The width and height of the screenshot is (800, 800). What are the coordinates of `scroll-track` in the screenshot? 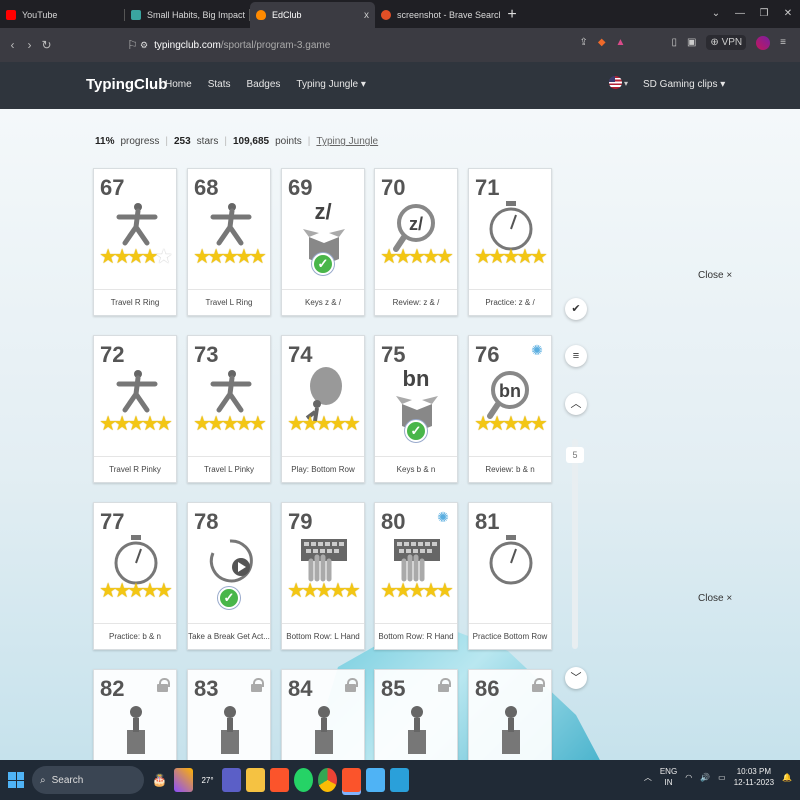 It's located at (575, 544).